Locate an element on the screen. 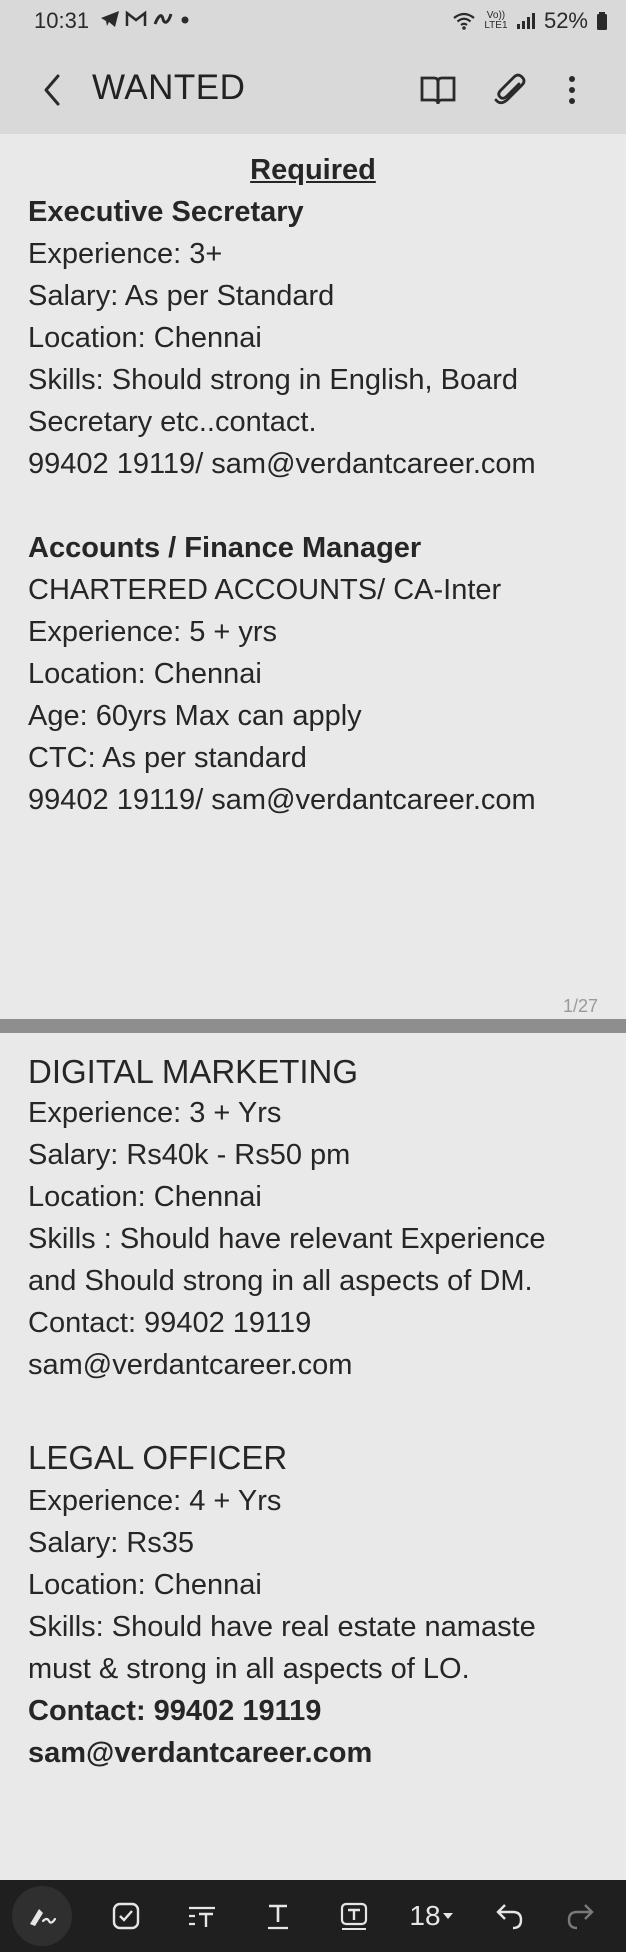 The height and width of the screenshot is (1952, 626). undo-button is located at coordinates (508, 1916).